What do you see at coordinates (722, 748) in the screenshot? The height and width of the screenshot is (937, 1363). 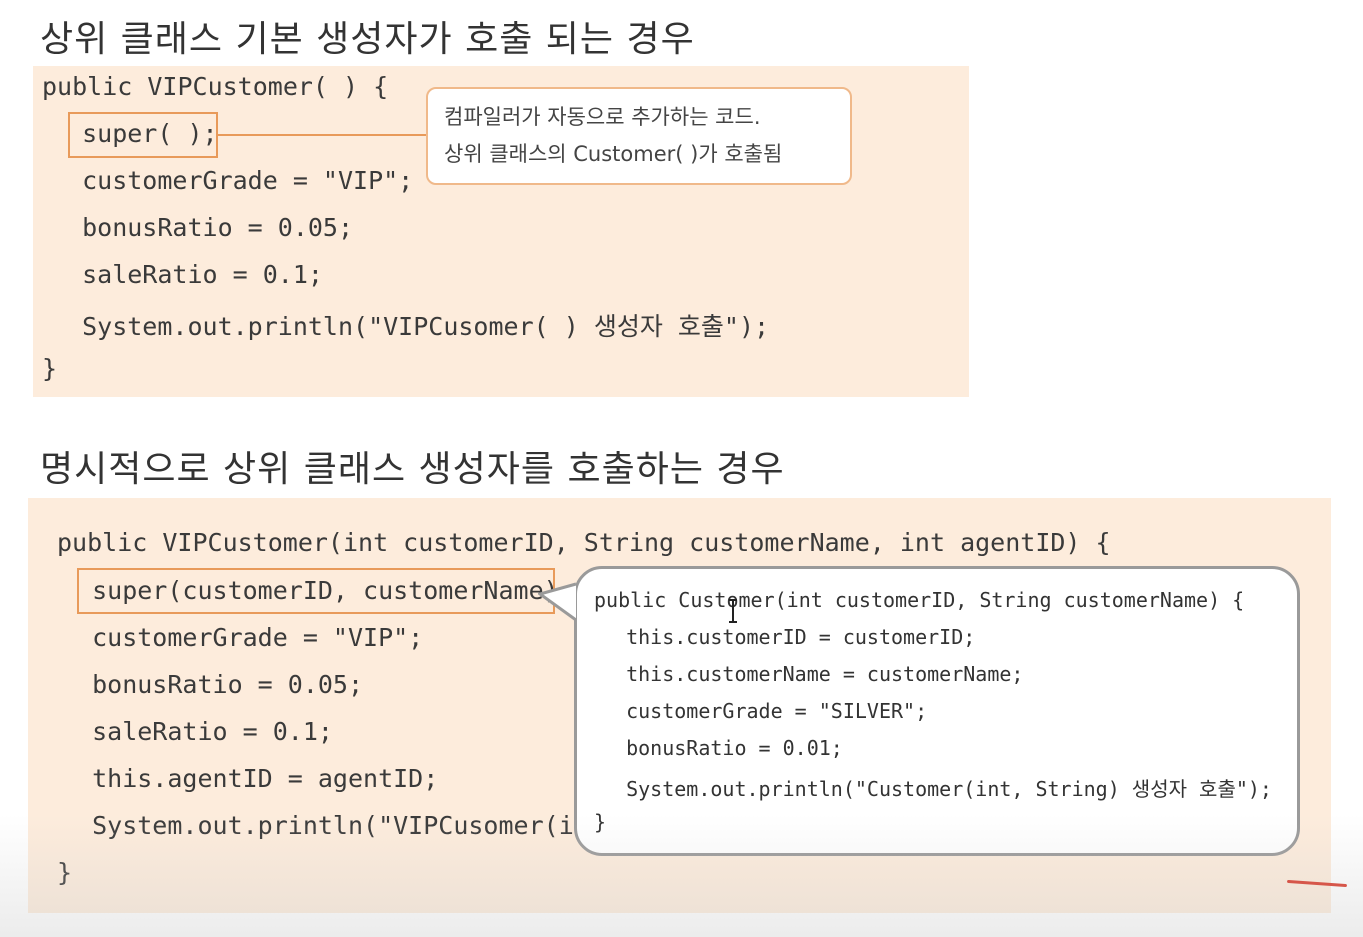 I see `bubble-code-line-5: bonusRatio = 0.01;` at bounding box center [722, 748].